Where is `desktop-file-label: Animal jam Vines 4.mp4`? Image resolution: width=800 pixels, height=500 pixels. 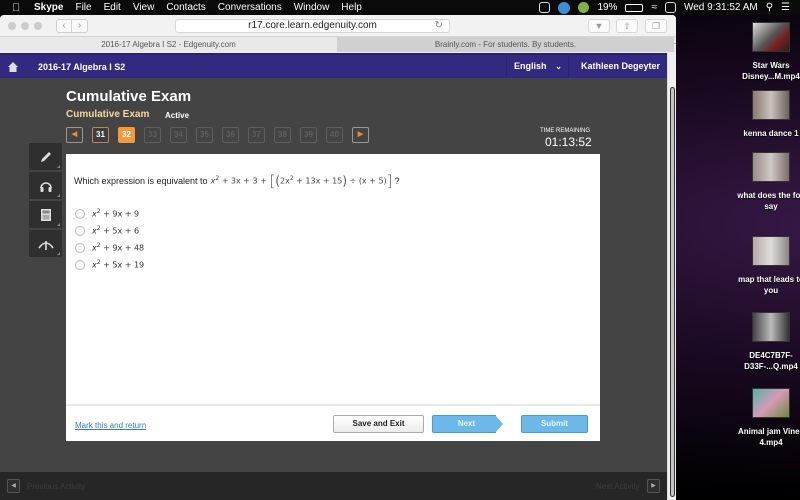
desktop-file-label: Animal jam Vines 4.mp4 is located at coordinates (768, 437).